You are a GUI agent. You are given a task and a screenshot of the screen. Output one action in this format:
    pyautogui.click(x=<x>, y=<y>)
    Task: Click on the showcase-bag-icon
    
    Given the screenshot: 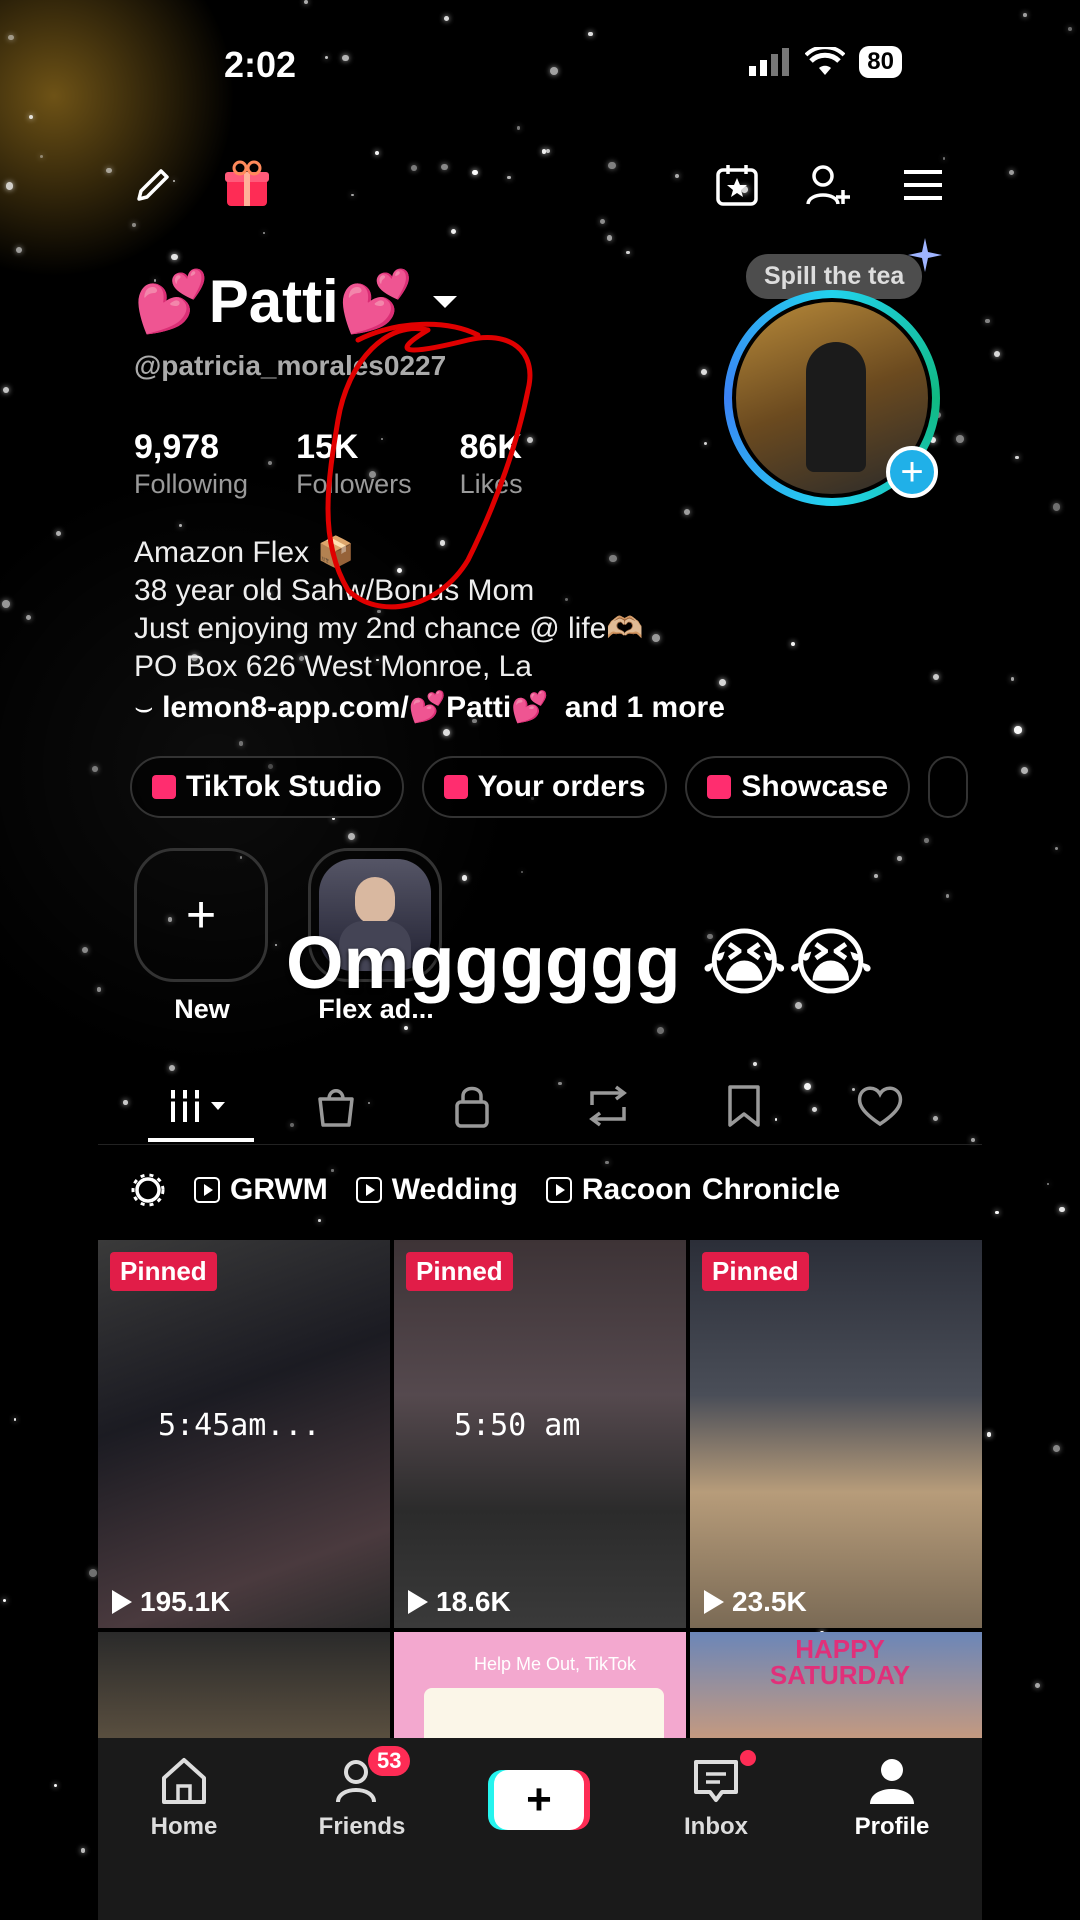 What is the action you would take?
    pyautogui.click(x=719, y=787)
    